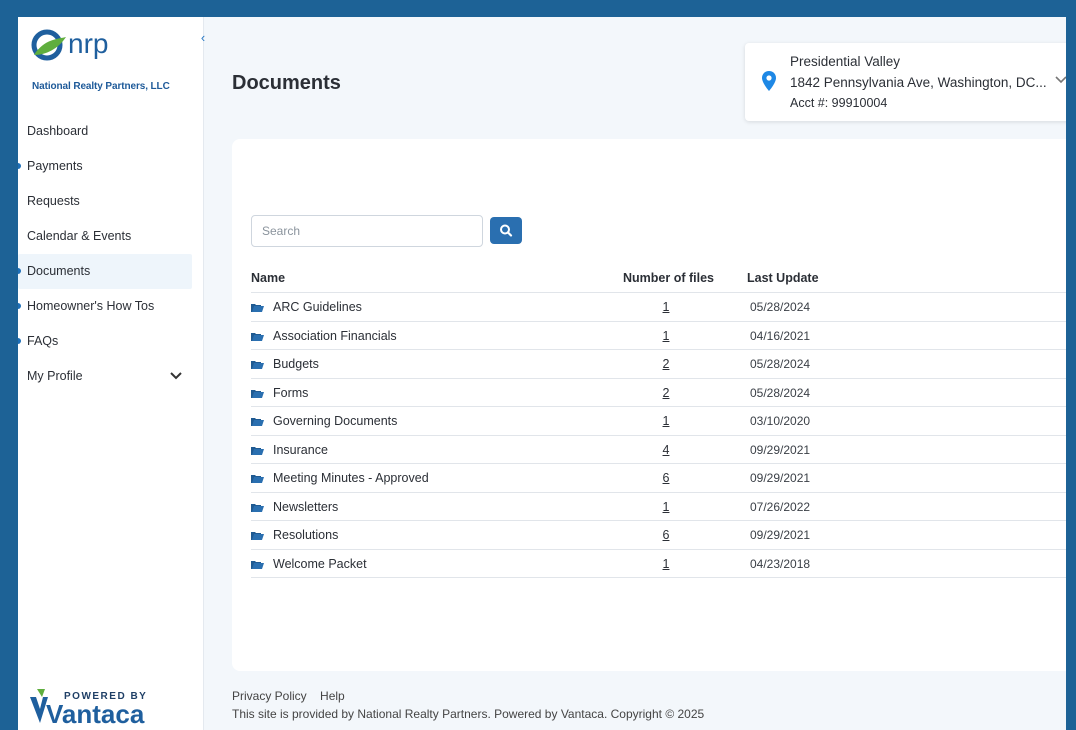 This screenshot has width=1076, height=730. I want to click on sidebar-item-label: My Profile, so click(55, 376).